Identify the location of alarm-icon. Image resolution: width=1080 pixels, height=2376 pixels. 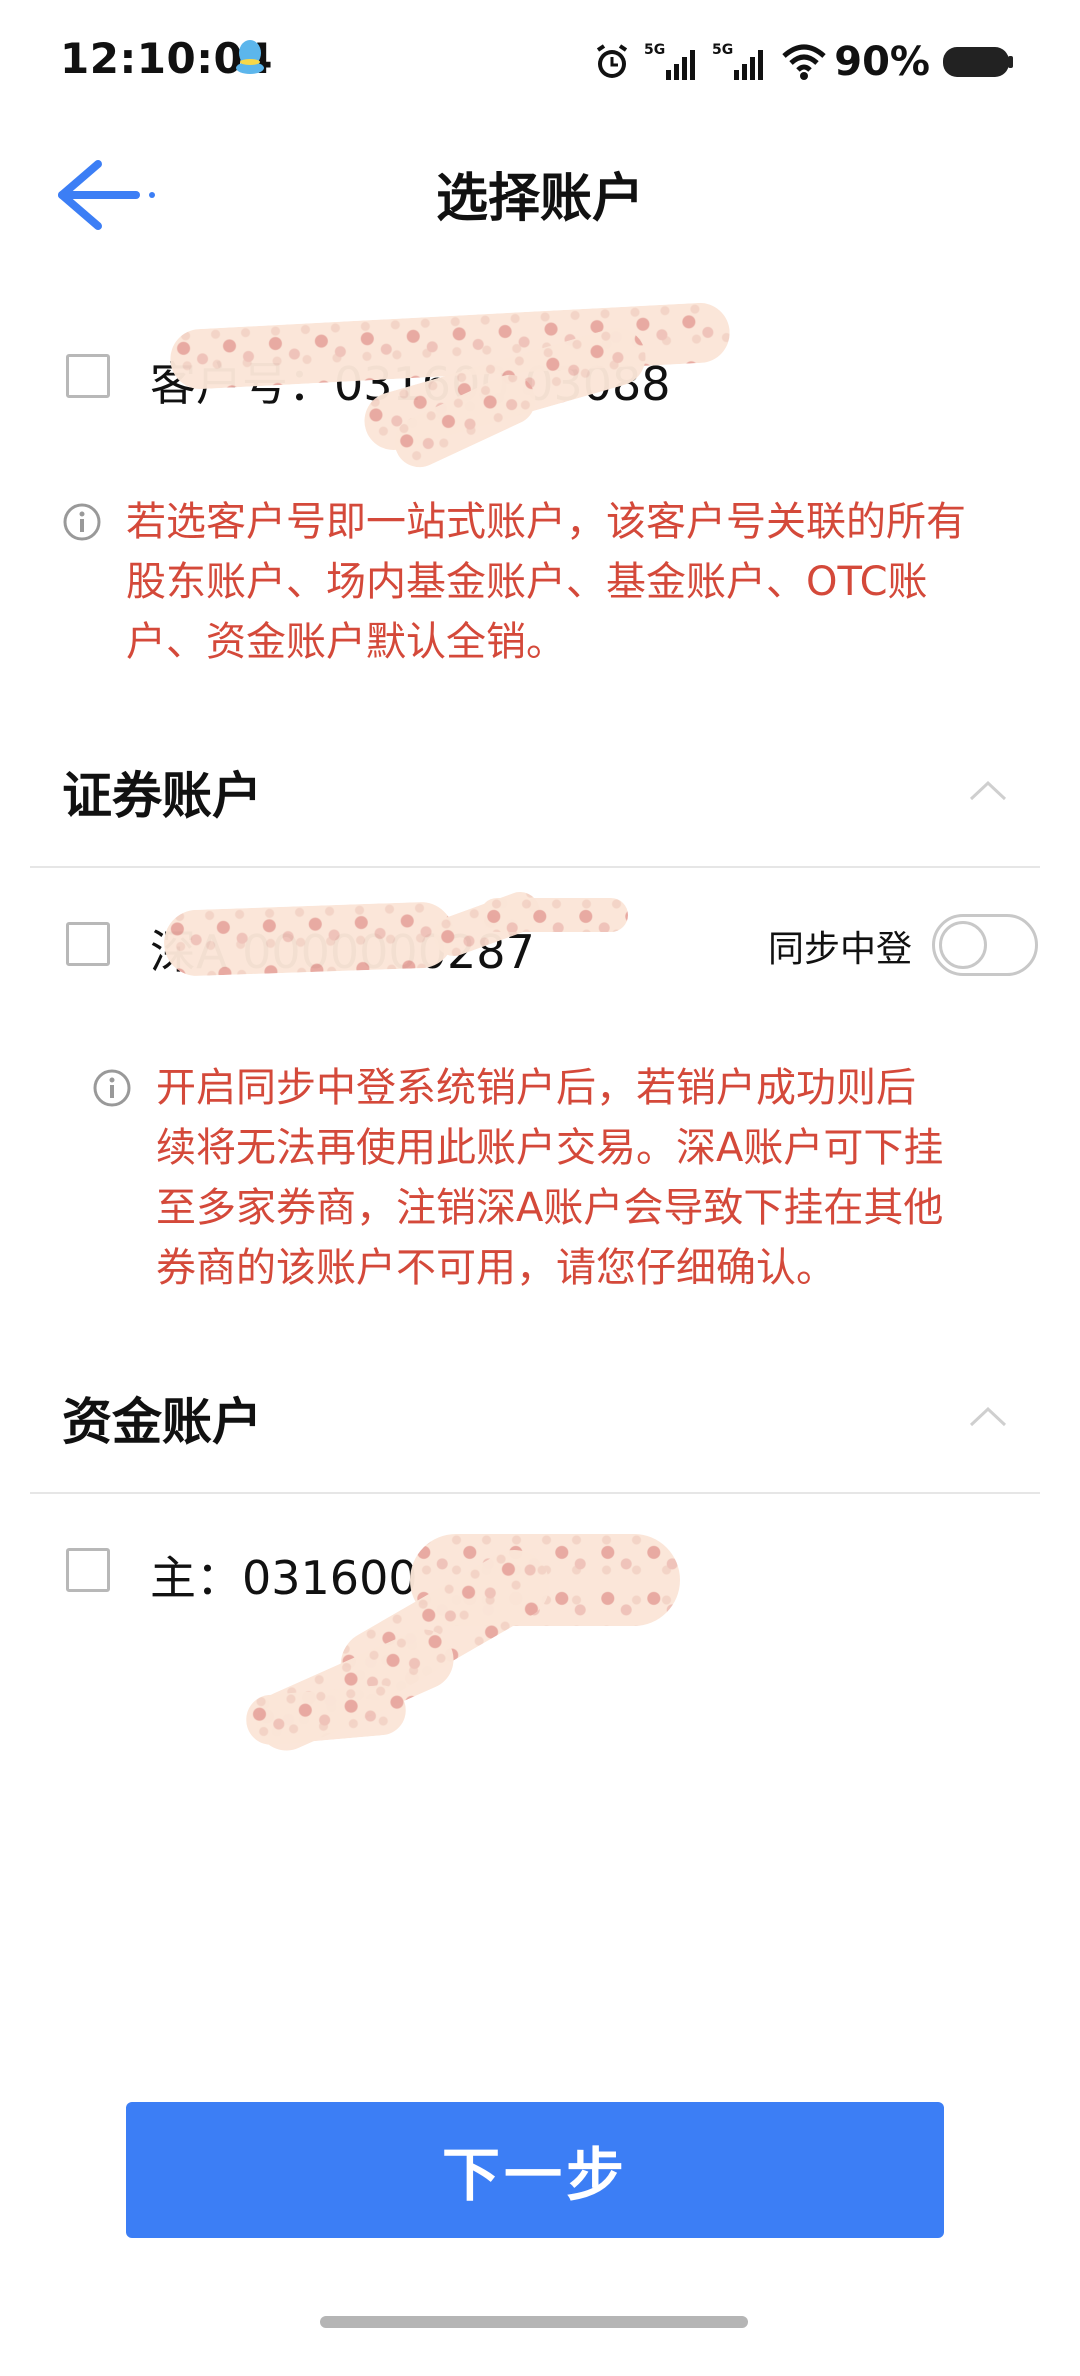
(612, 61).